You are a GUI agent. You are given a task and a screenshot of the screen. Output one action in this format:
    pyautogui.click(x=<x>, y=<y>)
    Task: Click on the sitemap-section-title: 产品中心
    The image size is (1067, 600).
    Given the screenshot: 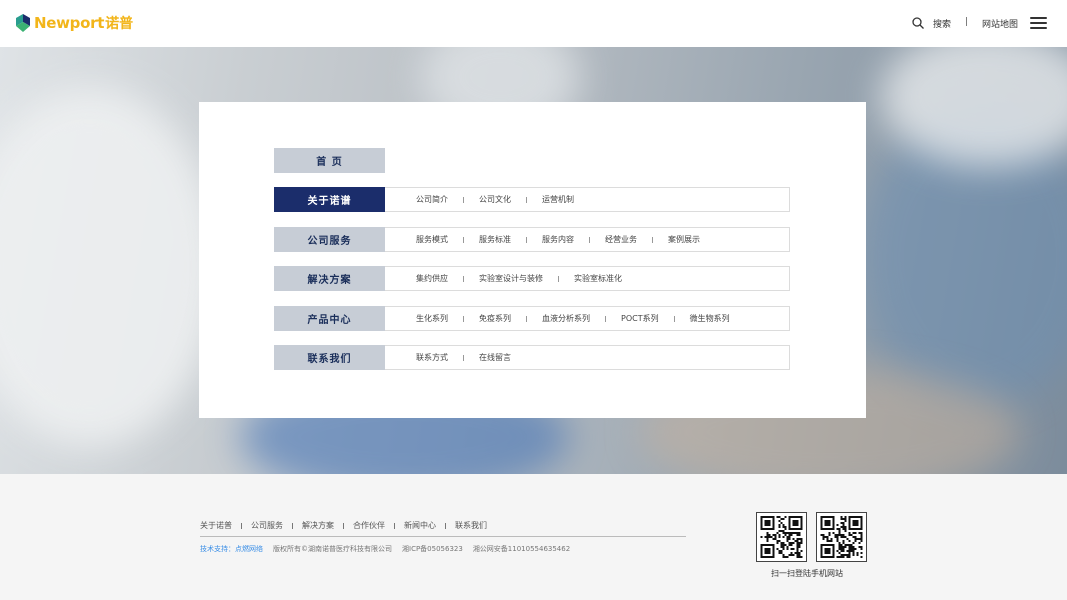 What is the action you would take?
    pyautogui.click(x=329, y=318)
    